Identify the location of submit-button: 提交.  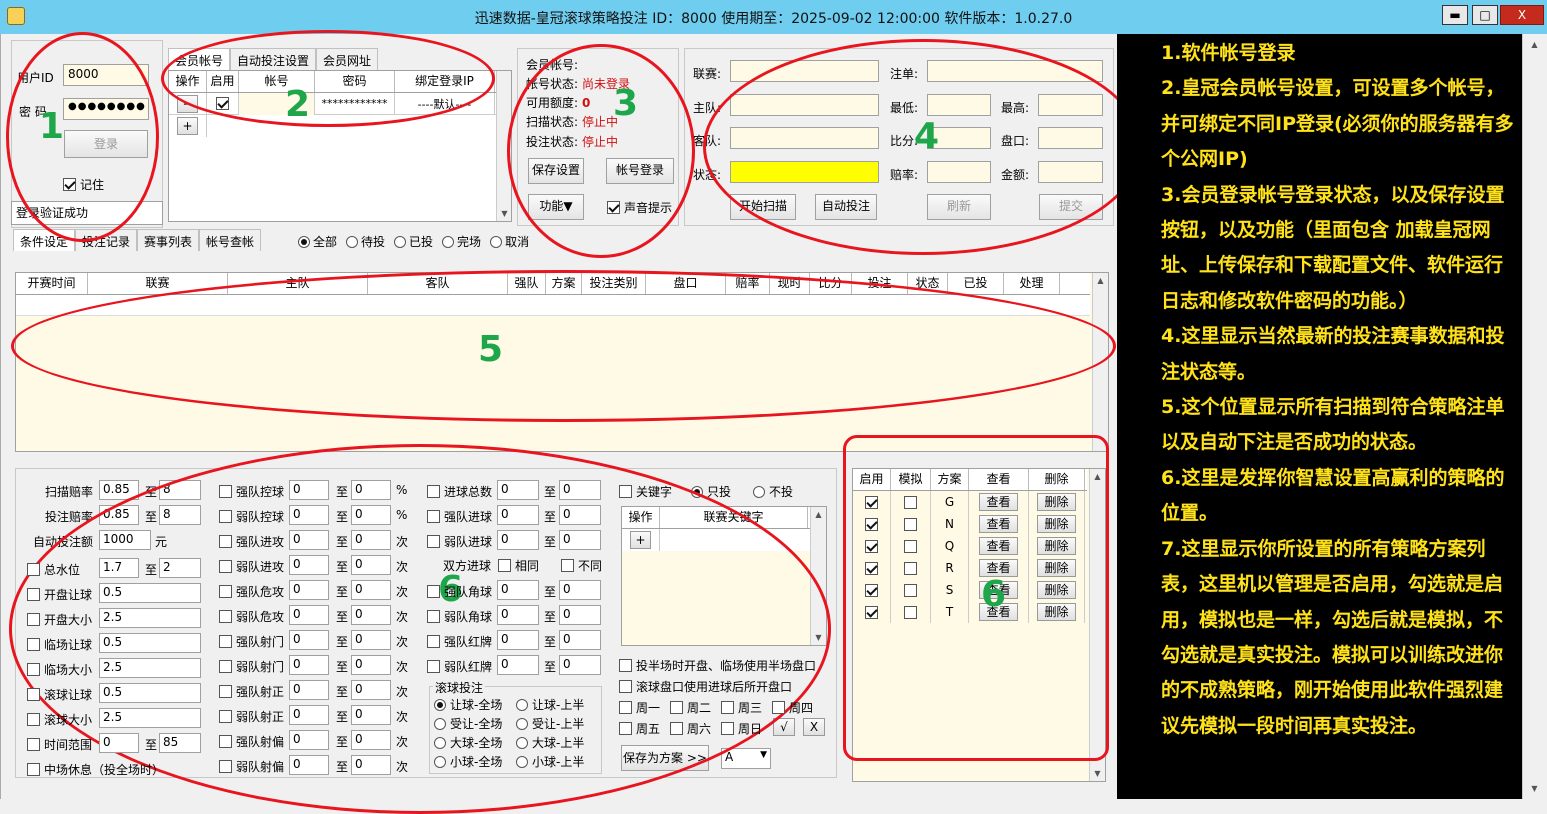
(1071, 207).